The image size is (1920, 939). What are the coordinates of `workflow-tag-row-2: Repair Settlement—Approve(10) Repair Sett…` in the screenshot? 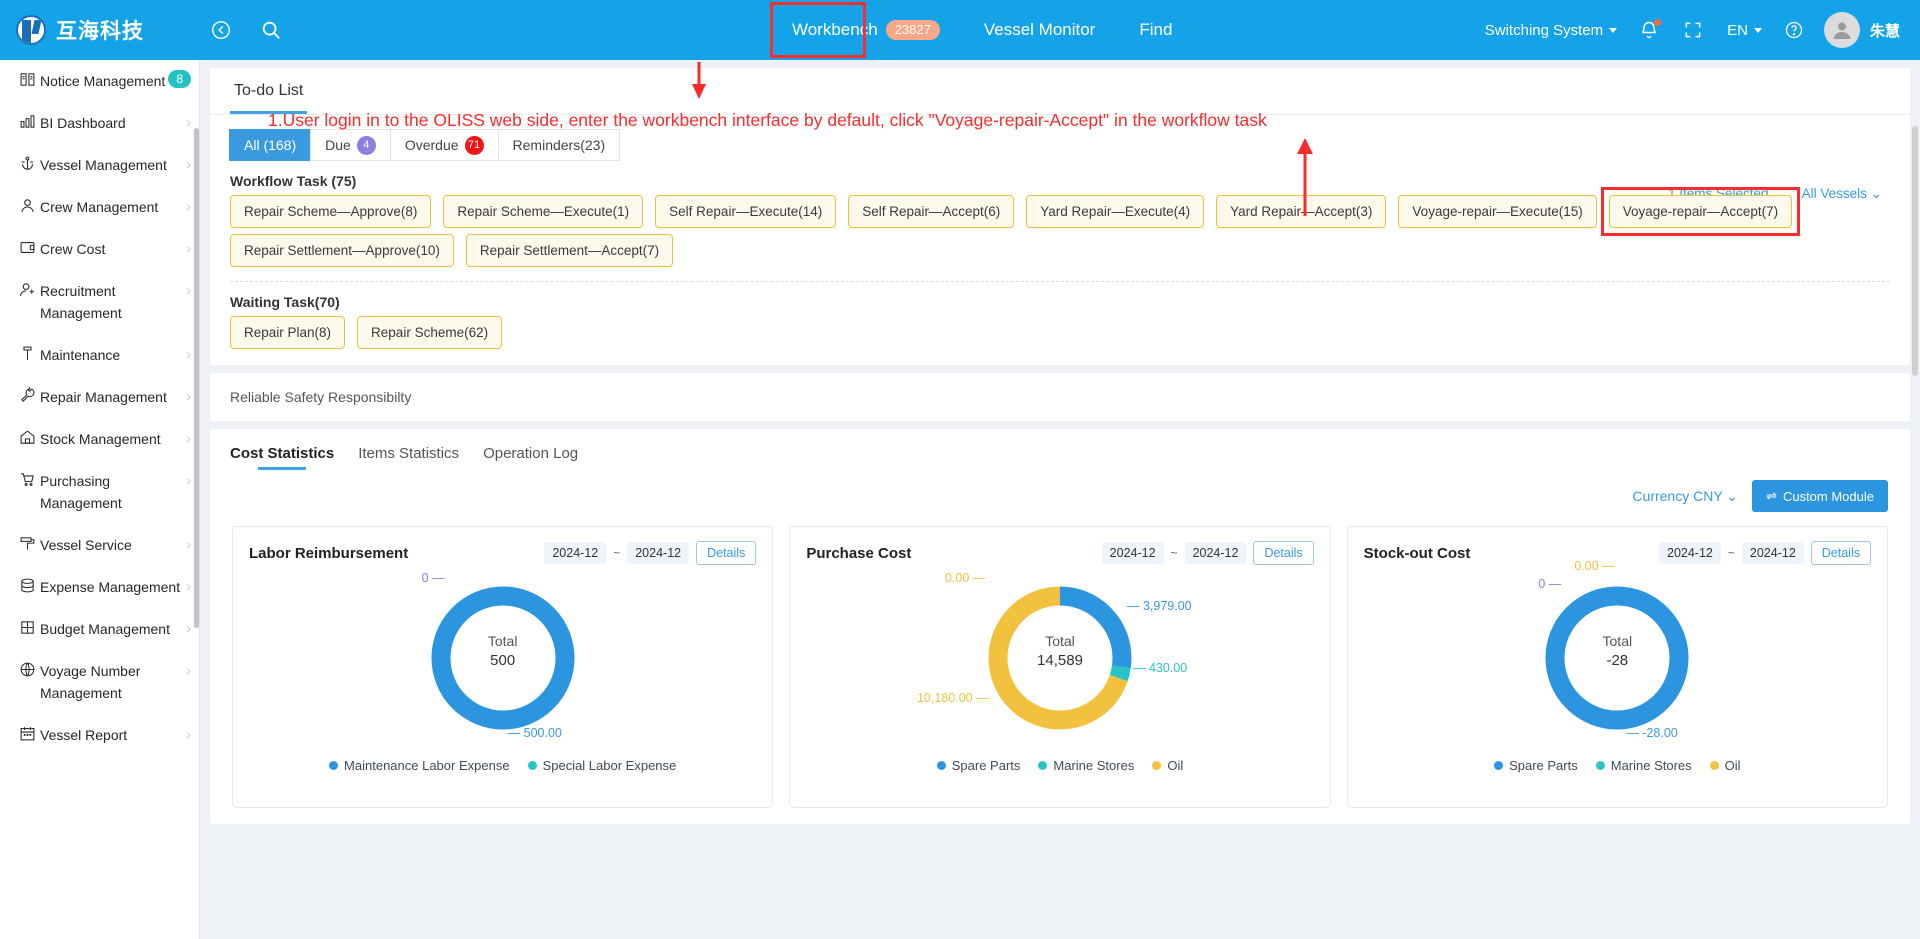 It's located at (1060, 247).